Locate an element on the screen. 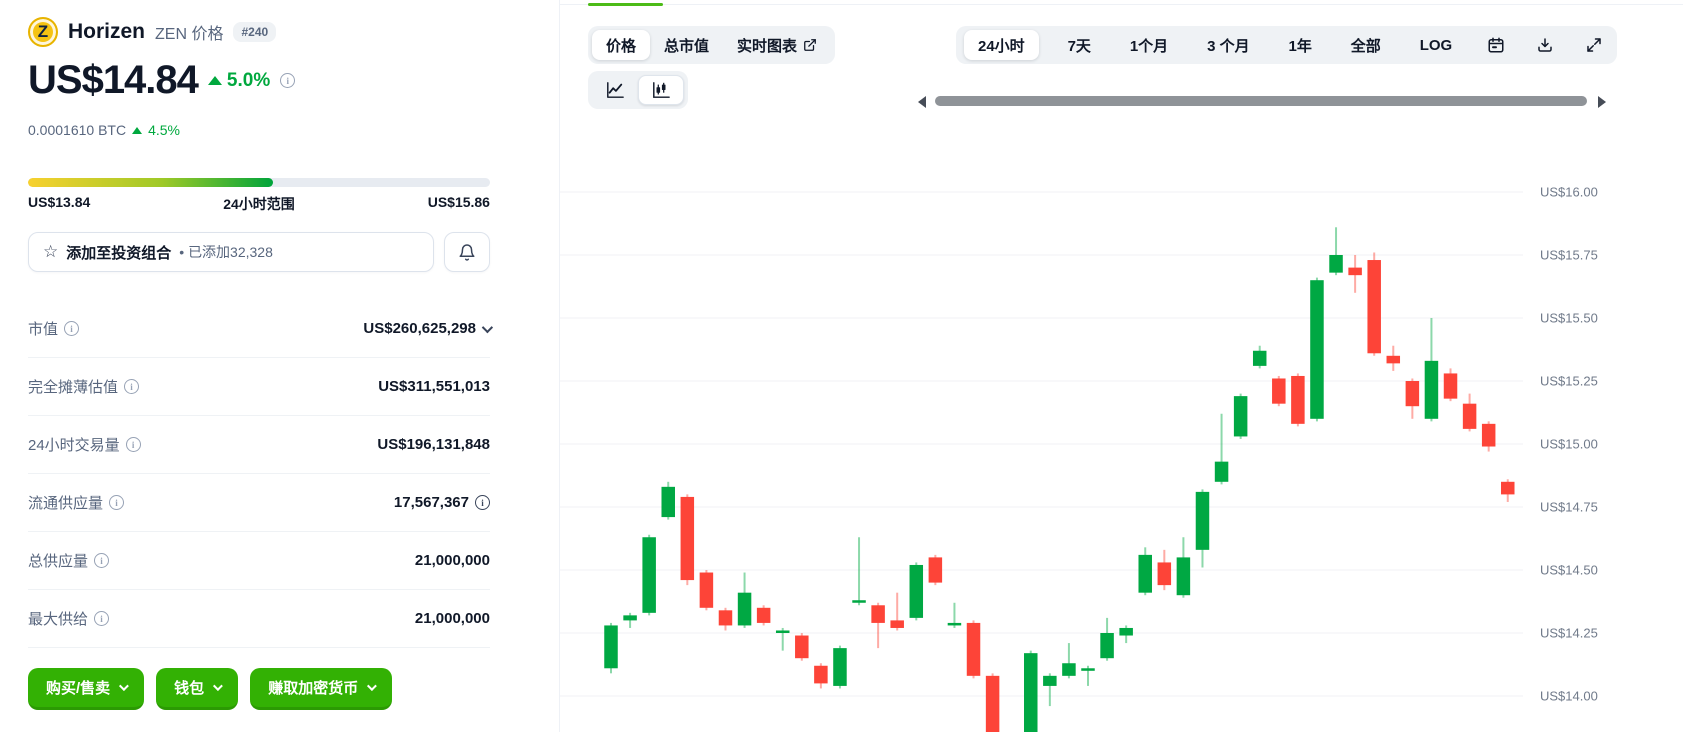 Image resolution: width=1683 pixels, height=732 pixels. stat-value-text: US$260,625,298 is located at coordinates (419, 328).